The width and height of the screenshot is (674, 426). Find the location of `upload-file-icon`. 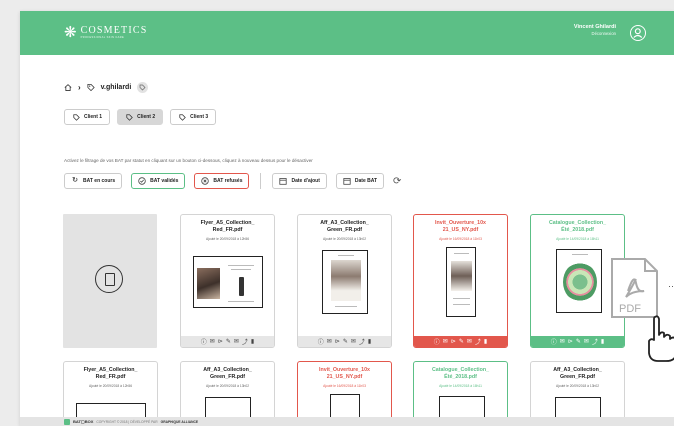

upload-file-icon is located at coordinates (109, 279).